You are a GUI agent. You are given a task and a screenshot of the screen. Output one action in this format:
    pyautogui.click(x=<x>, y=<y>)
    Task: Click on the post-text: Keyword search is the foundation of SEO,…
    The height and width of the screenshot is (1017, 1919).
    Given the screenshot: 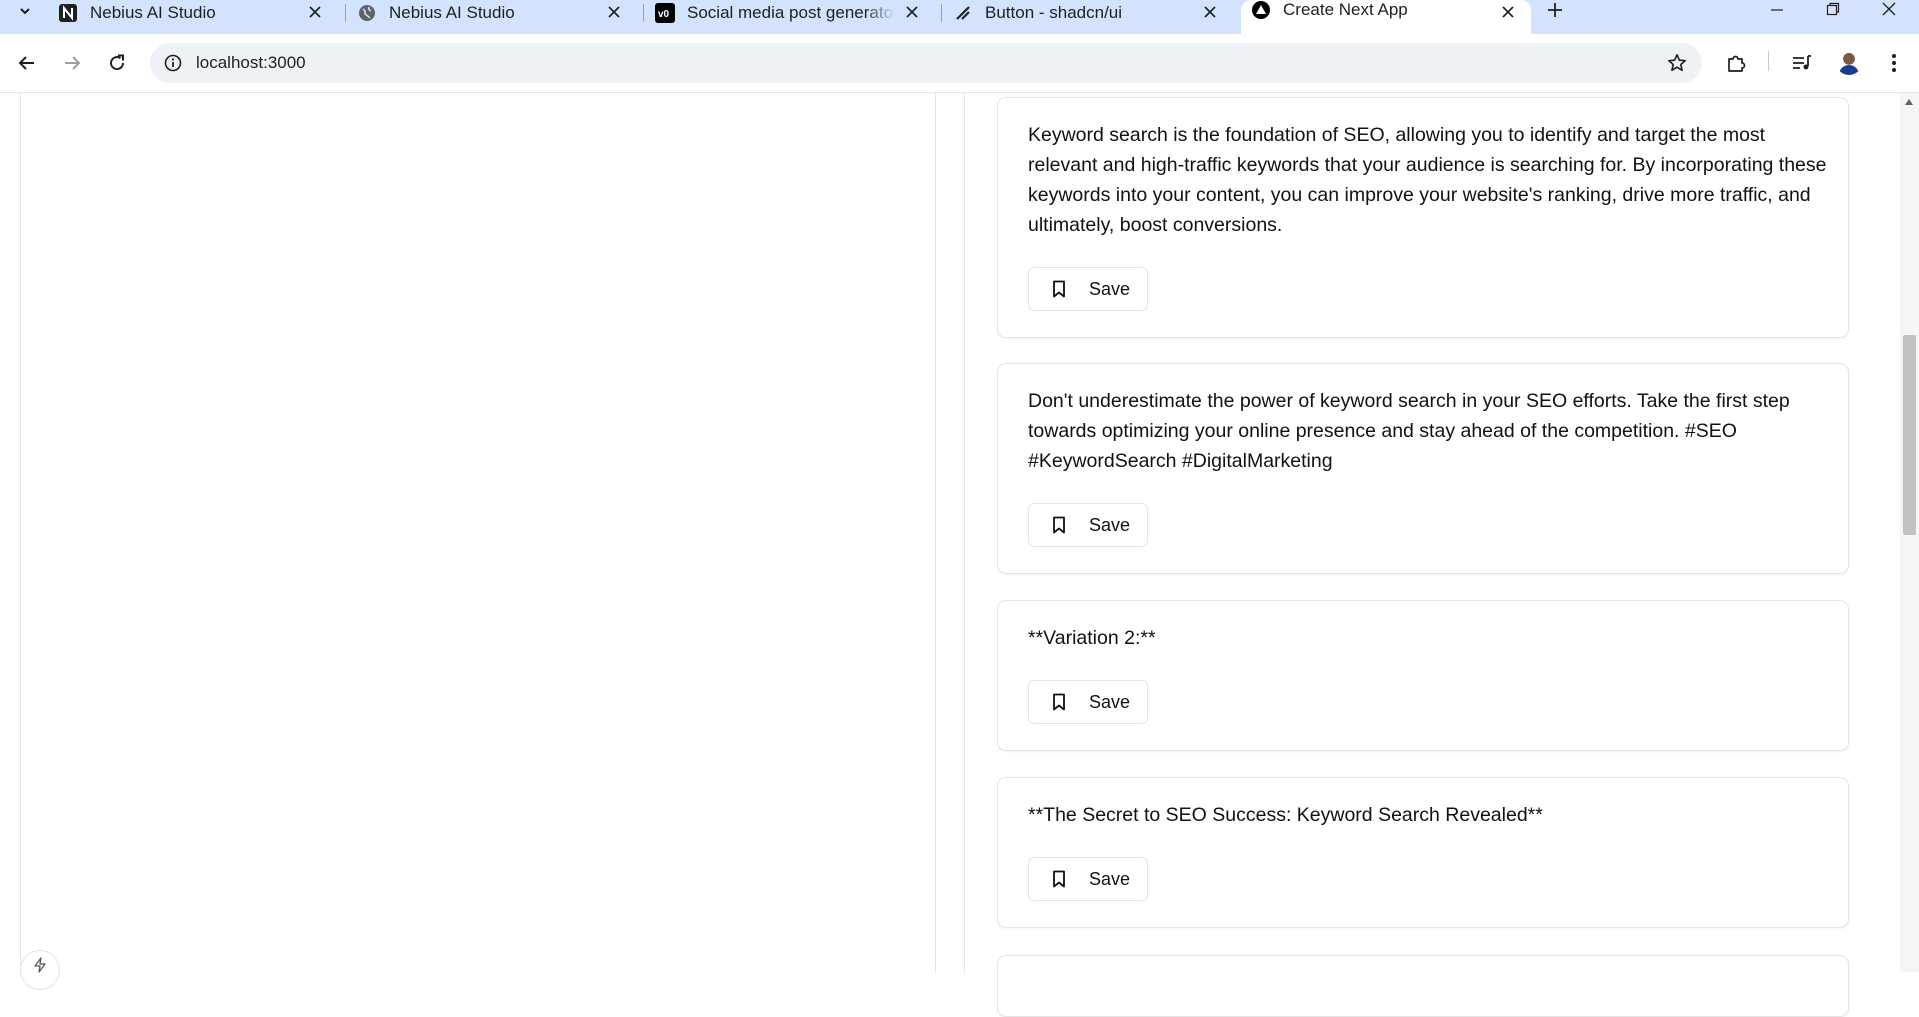 What is the action you would take?
    pyautogui.click(x=1427, y=180)
    